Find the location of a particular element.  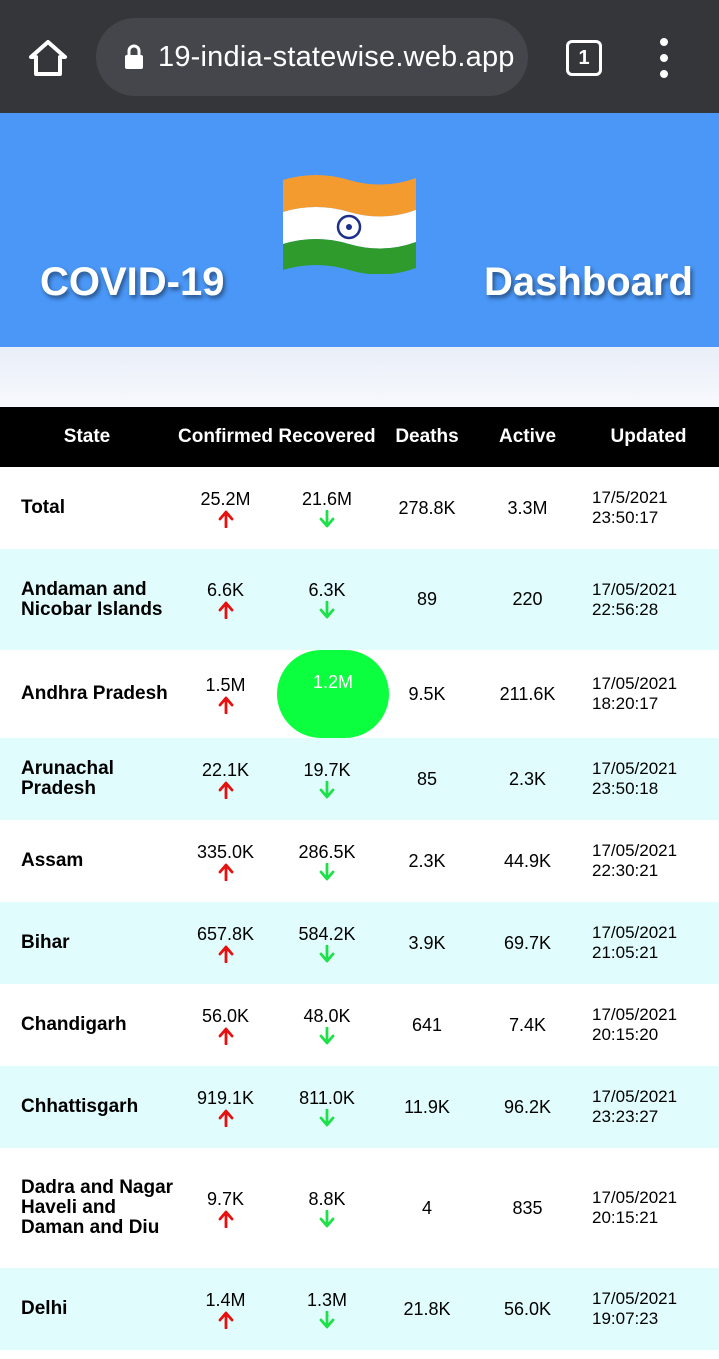

recovered-value: 584.2K is located at coordinates (327, 933).